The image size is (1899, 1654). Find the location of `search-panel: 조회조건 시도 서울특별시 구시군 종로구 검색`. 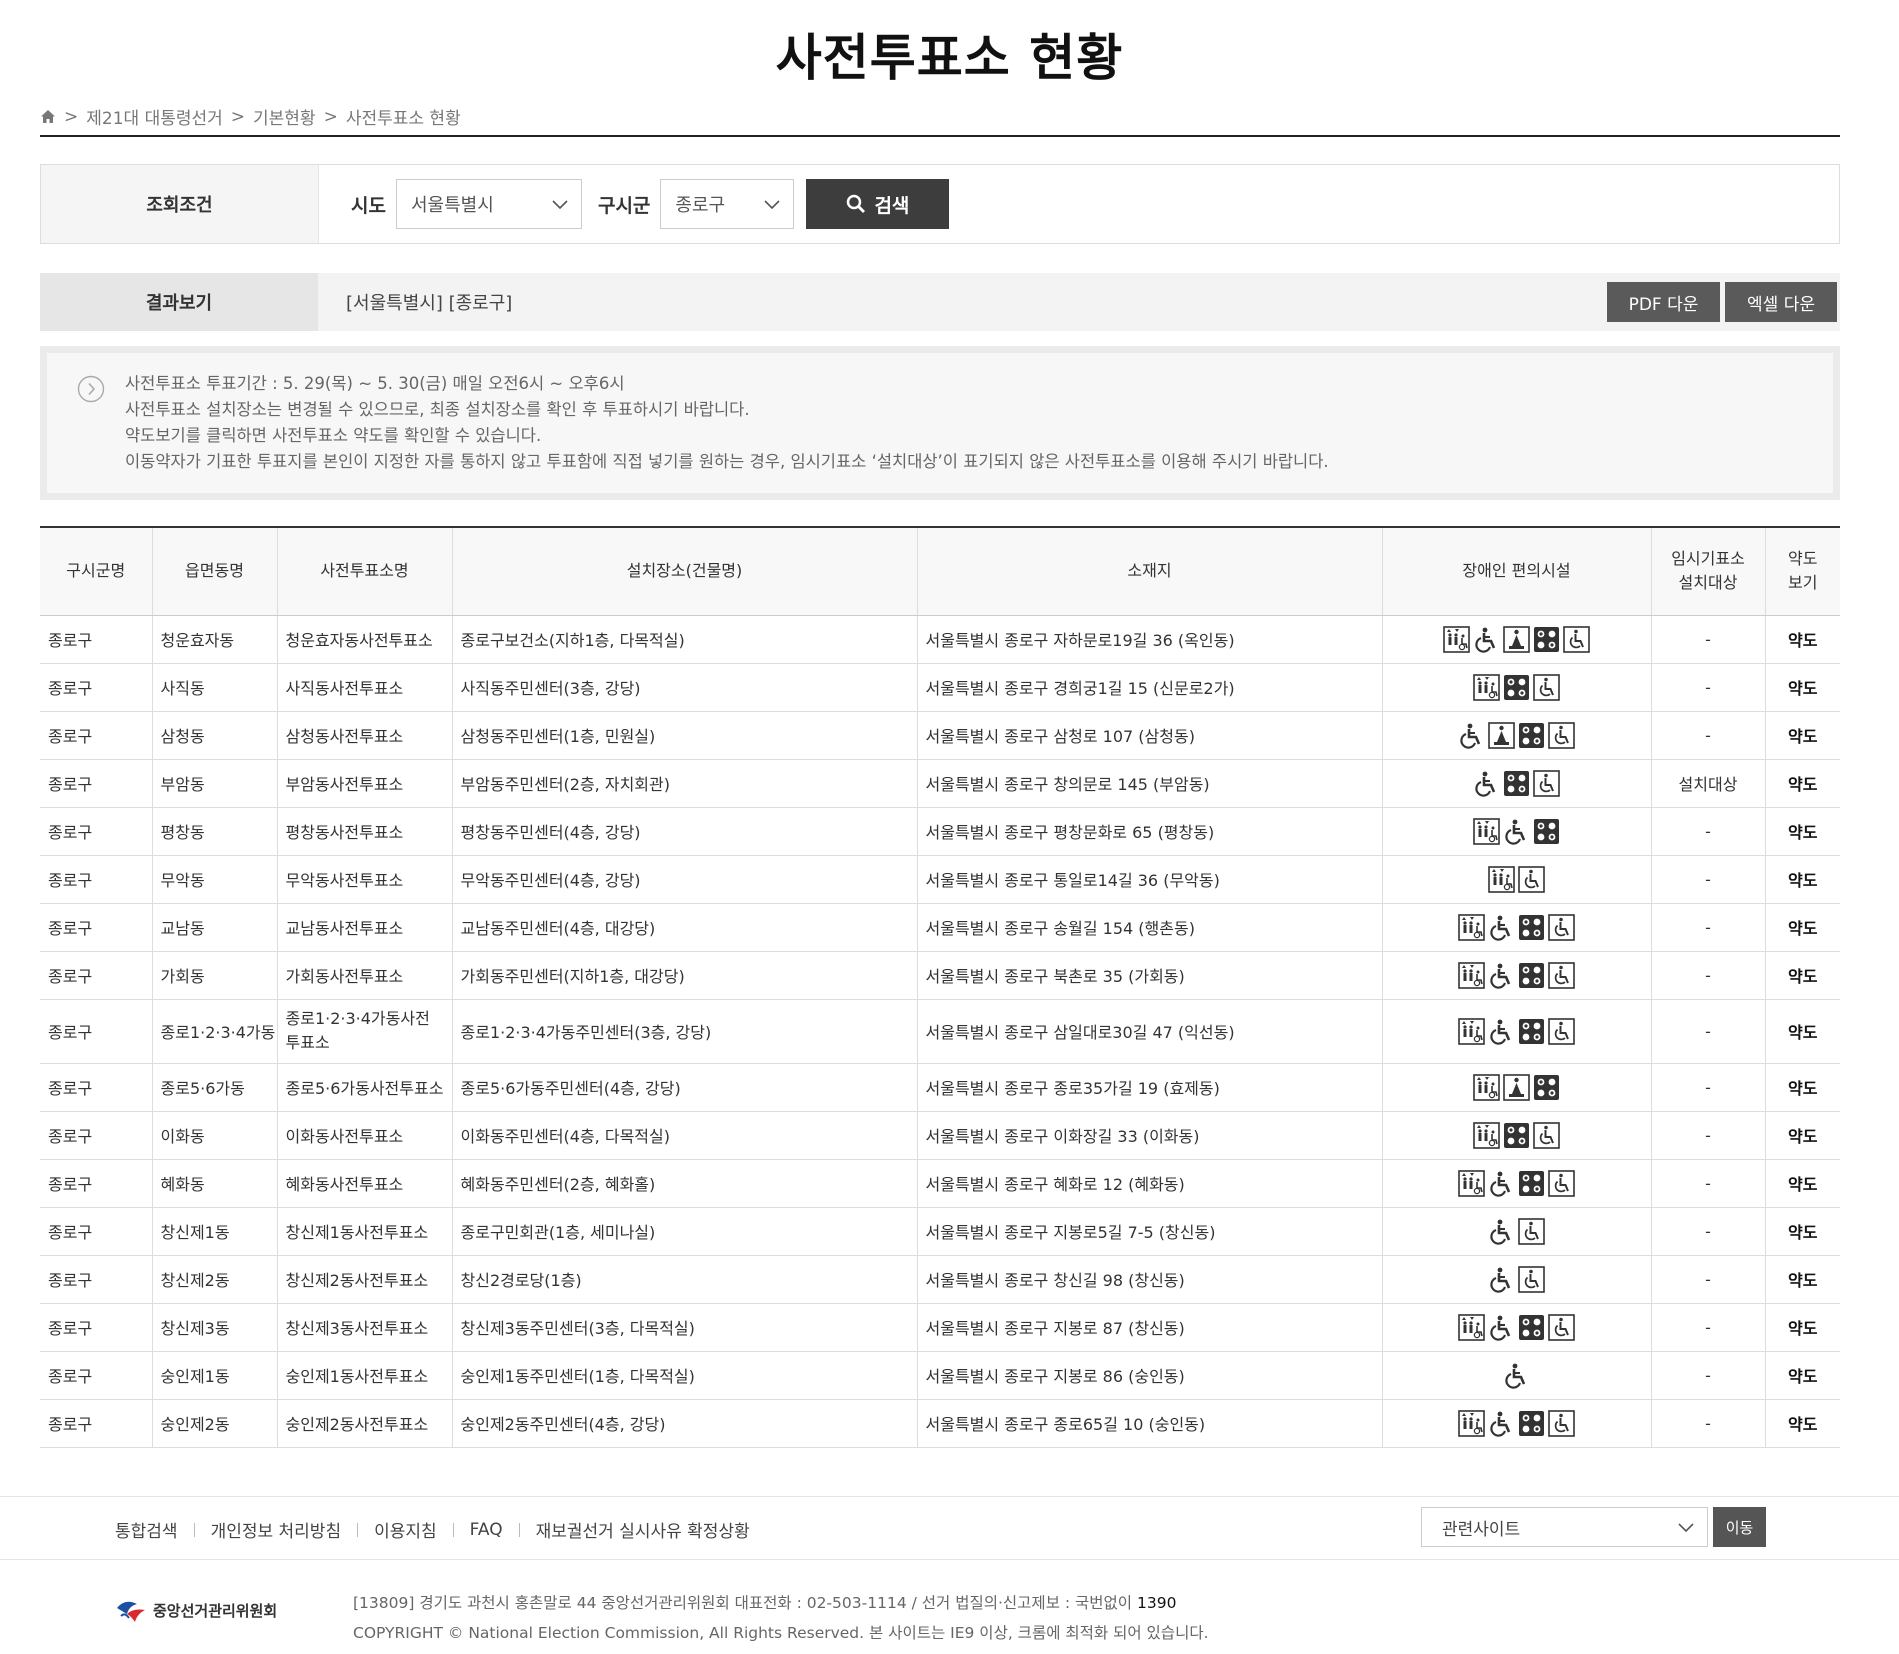

search-panel: 조회조건 시도 서울특별시 구시군 종로구 검색 is located at coordinates (940, 204).